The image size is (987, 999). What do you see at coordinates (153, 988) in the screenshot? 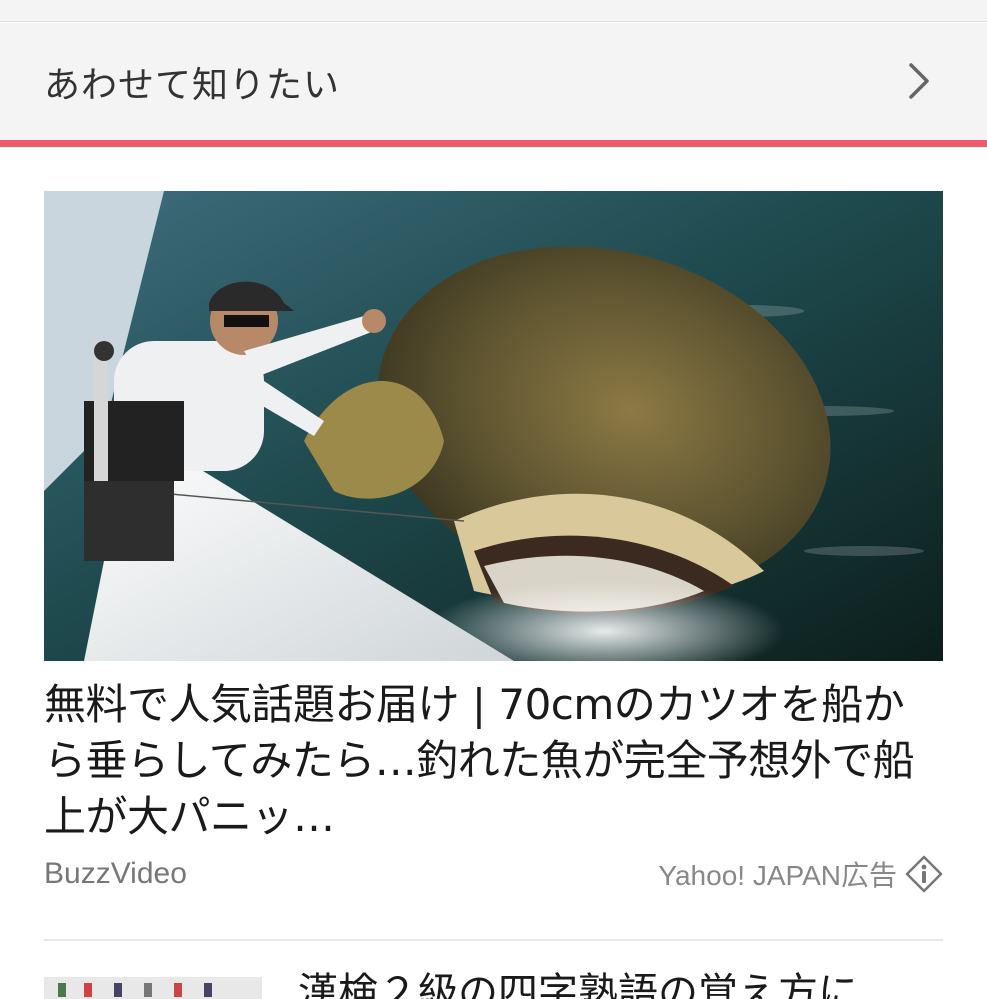
I see `article-thumbnail` at bounding box center [153, 988].